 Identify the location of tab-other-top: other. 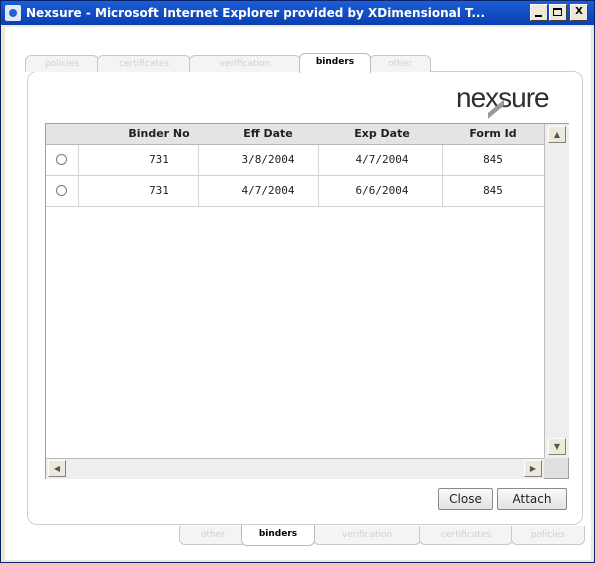
(400, 63).